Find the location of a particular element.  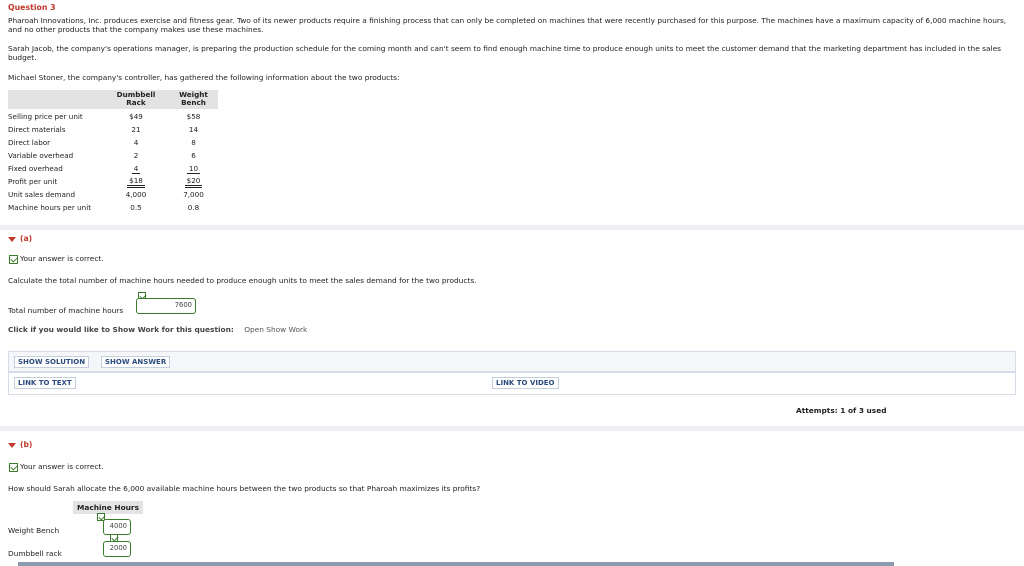

part-b-toggle: (b) is located at coordinates (20, 444).